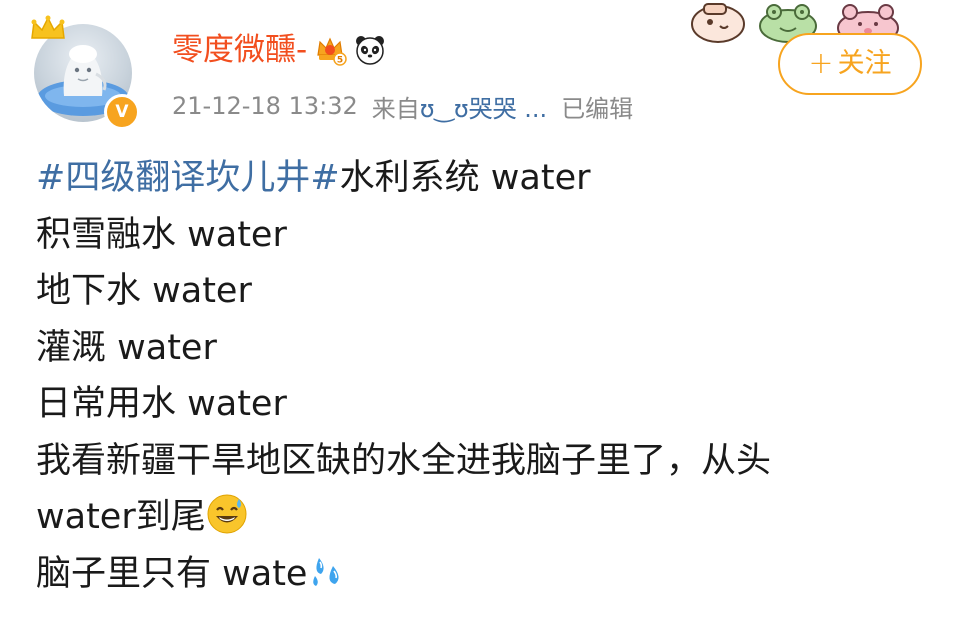 This screenshot has height=636, width=958. What do you see at coordinates (265, 106) in the screenshot?
I see `post-timestamp: 21-12-18 13:32` at bounding box center [265, 106].